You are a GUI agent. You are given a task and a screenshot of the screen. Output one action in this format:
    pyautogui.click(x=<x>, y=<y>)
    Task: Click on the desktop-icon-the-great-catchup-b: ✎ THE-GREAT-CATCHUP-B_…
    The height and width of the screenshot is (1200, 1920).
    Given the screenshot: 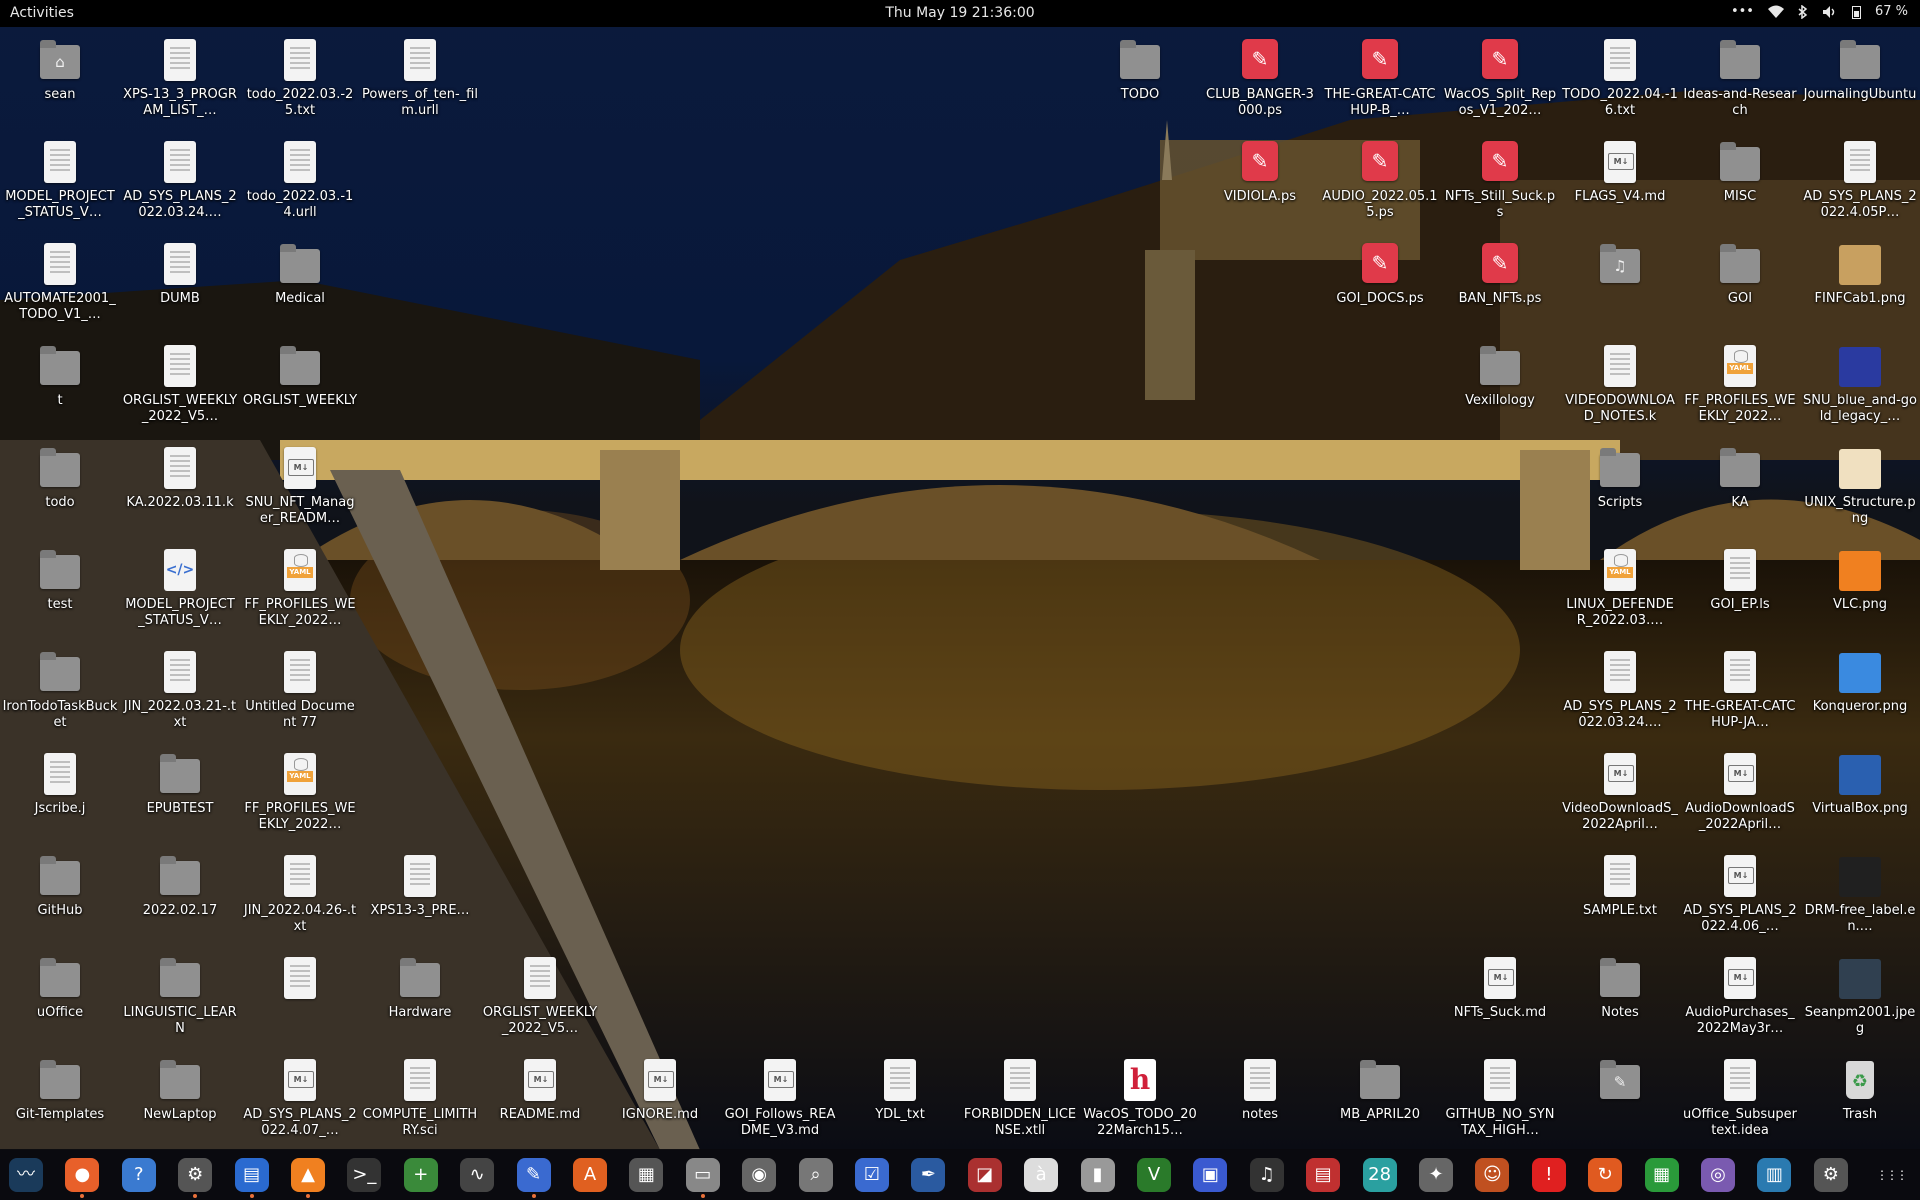 What is the action you would take?
    pyautogui.click(x=1380, y=83)
    